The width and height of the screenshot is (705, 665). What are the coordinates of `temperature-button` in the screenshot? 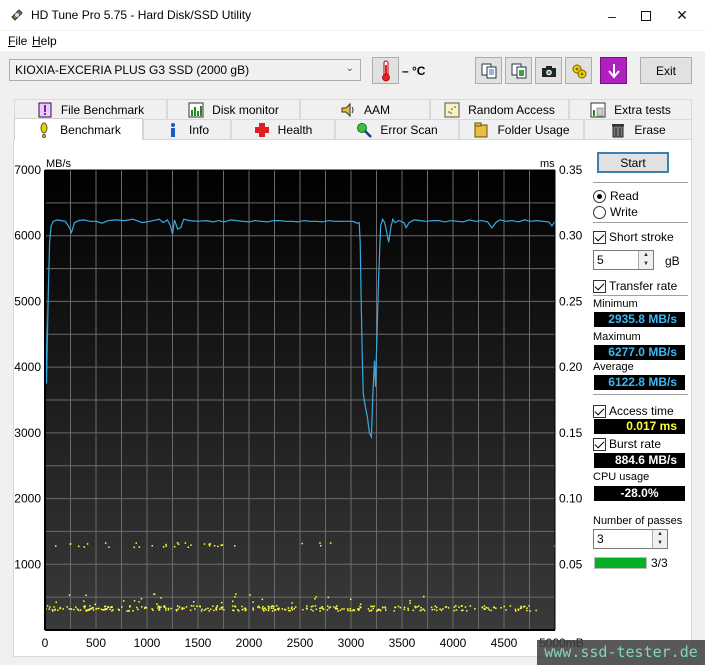 It's located at (385, 70).